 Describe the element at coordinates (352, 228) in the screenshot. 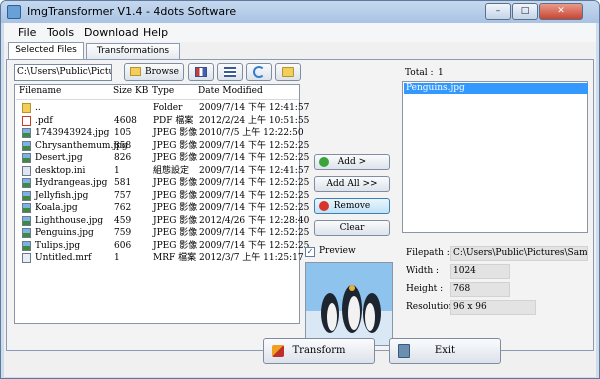

I see `clear-button: Clear` at that location.